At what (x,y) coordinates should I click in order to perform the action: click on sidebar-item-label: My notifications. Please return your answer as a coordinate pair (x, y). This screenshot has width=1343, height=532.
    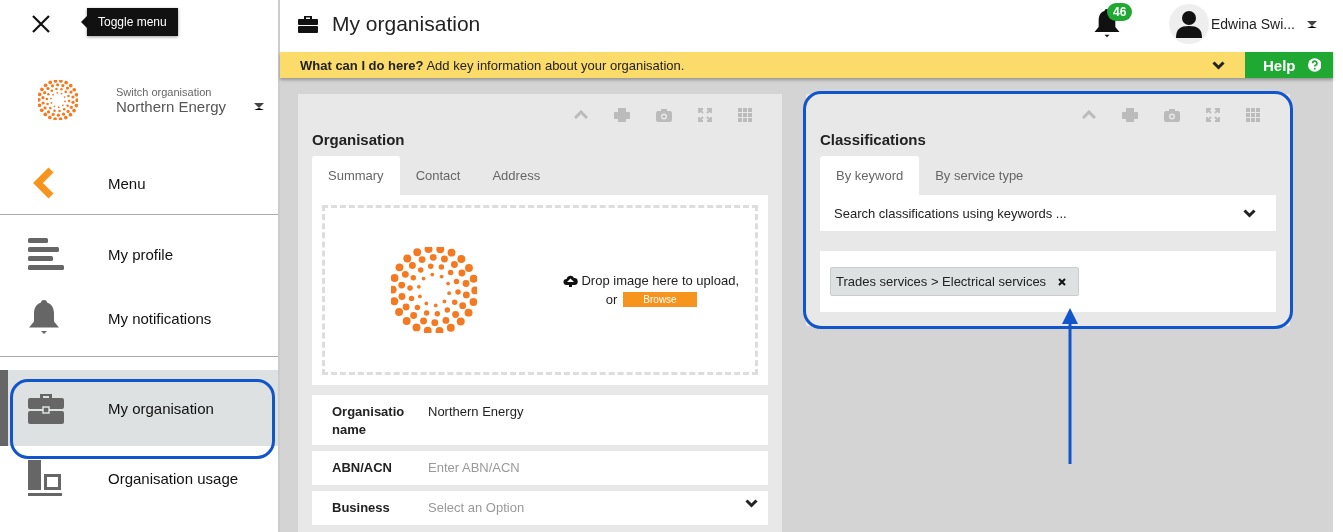
    Looking at the image, I should click on (160, 318).